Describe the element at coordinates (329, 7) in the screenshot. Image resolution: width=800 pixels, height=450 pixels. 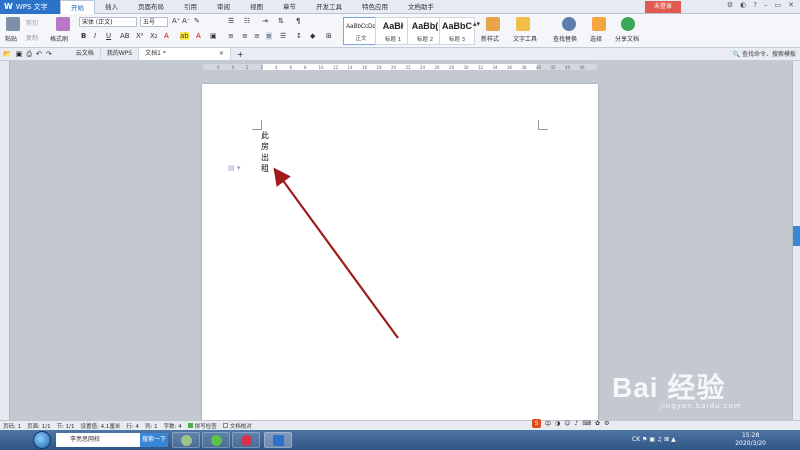
I see `menu-tab: 开发工具` at that location.